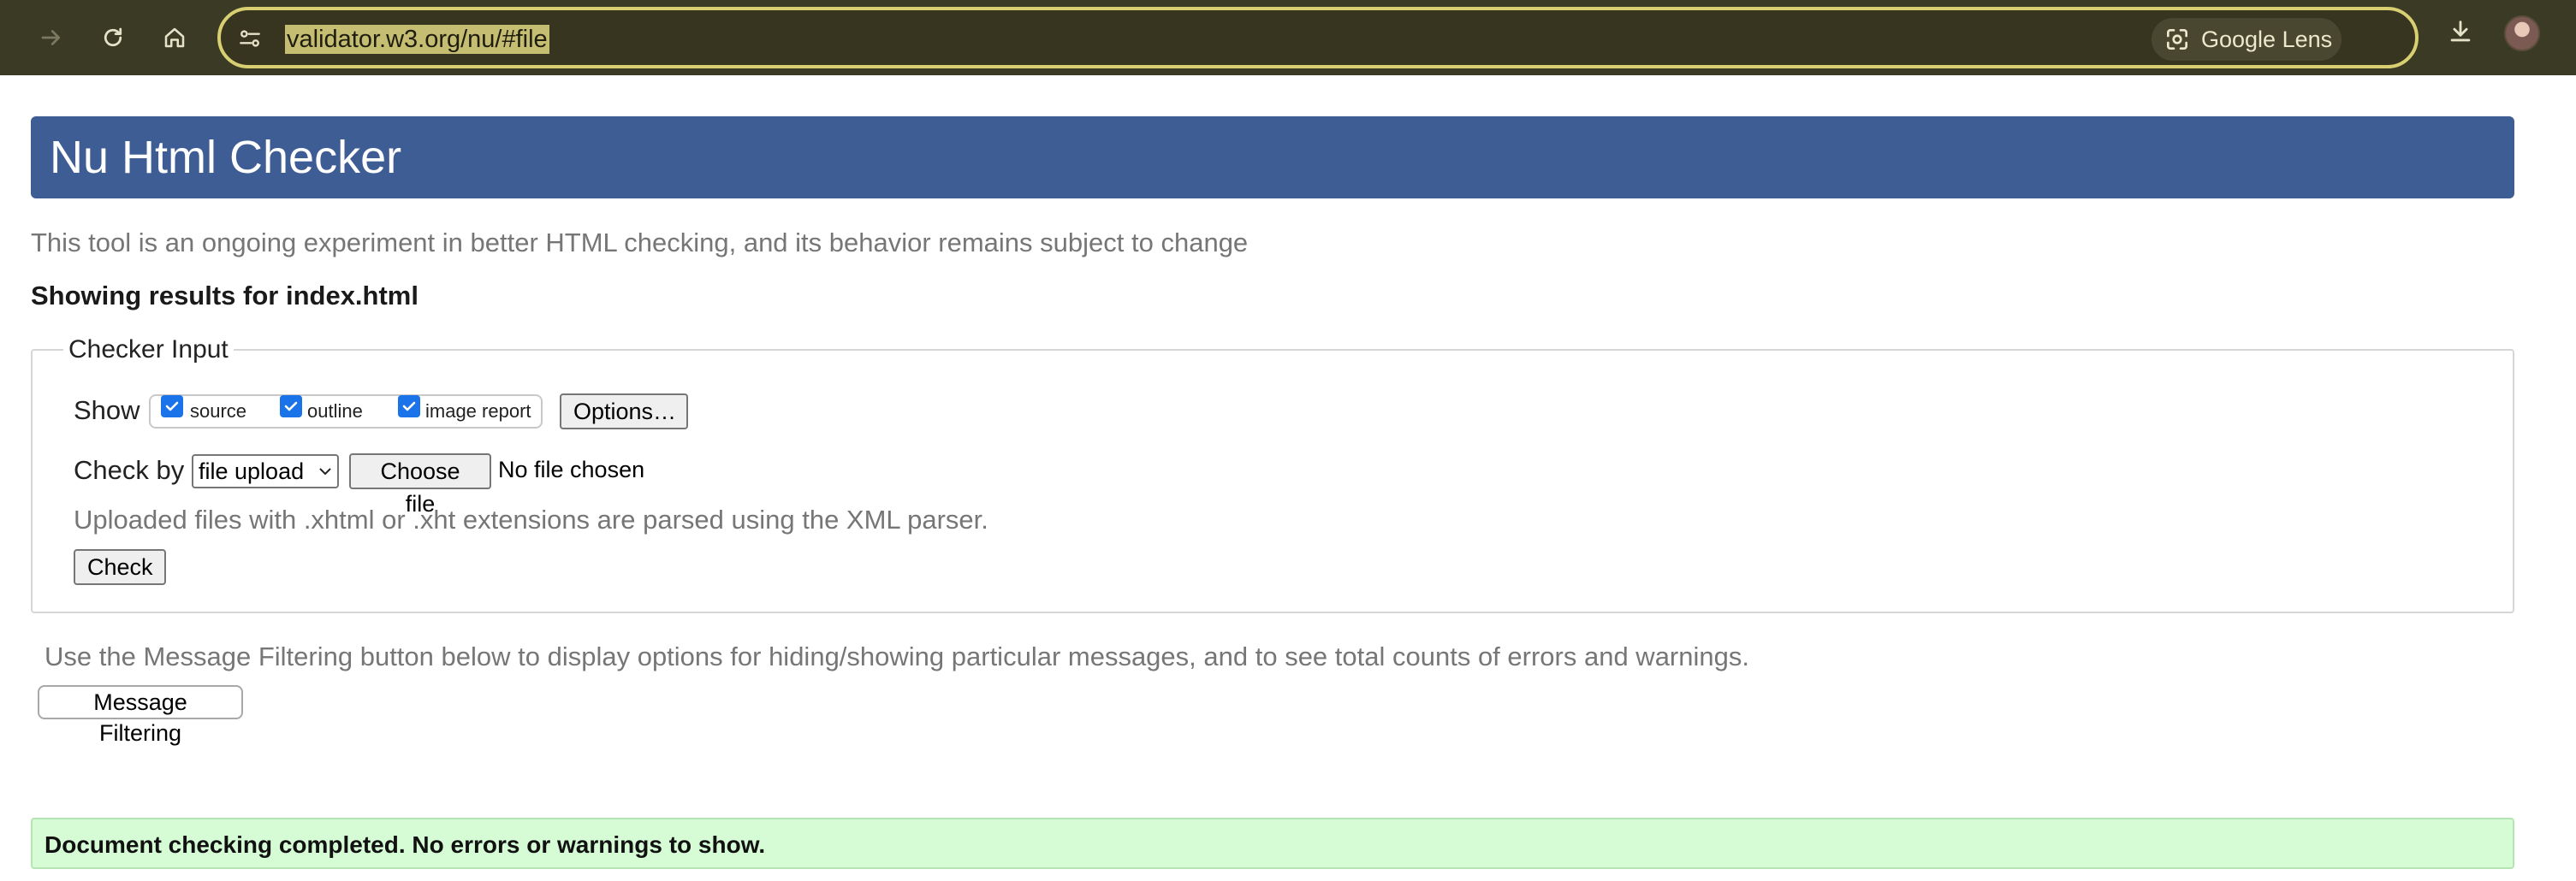 This screenshot has width=2576, height=881. I want to click on url-text: validator.w3.org/nu/#file, so click(417, 39).